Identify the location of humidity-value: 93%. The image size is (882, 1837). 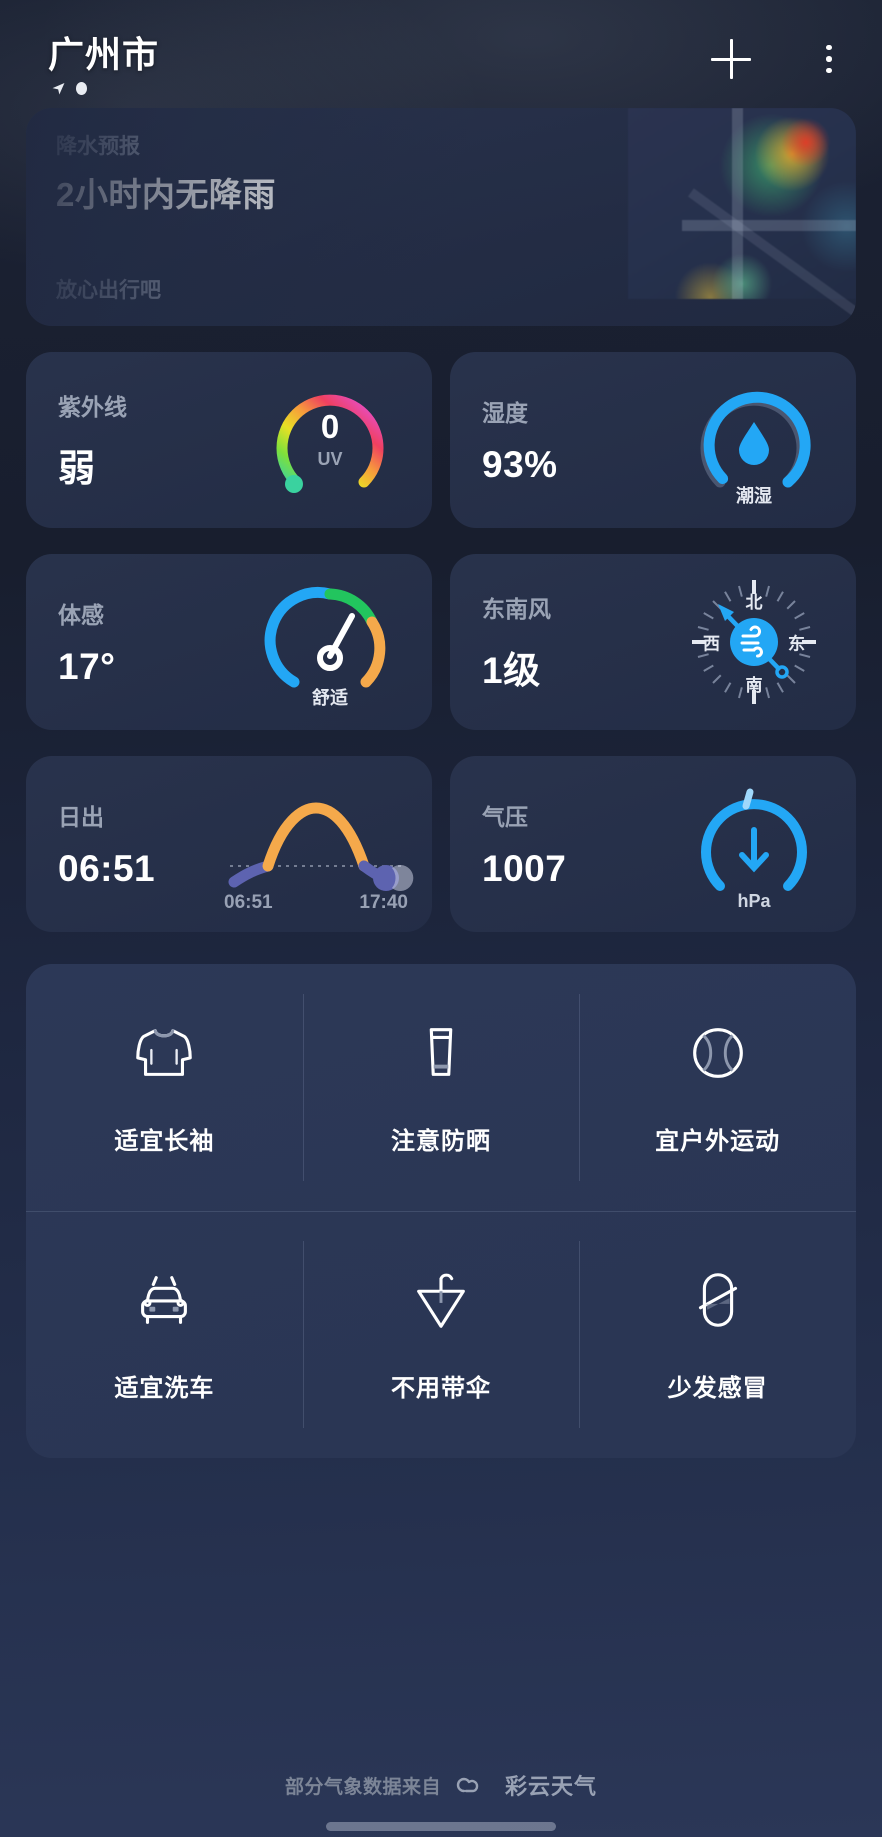
(520, 464).